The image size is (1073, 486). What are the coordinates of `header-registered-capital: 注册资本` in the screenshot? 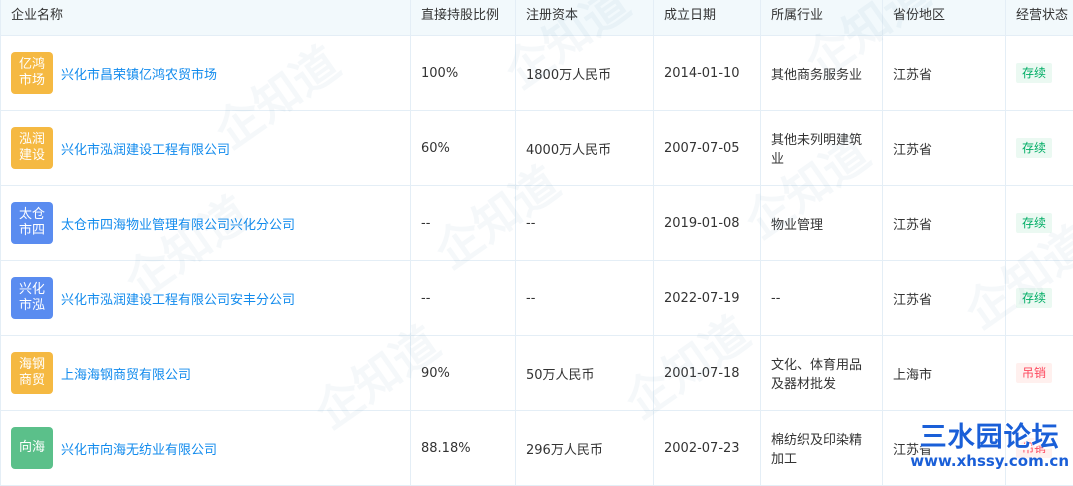 It's located at (585, 18).